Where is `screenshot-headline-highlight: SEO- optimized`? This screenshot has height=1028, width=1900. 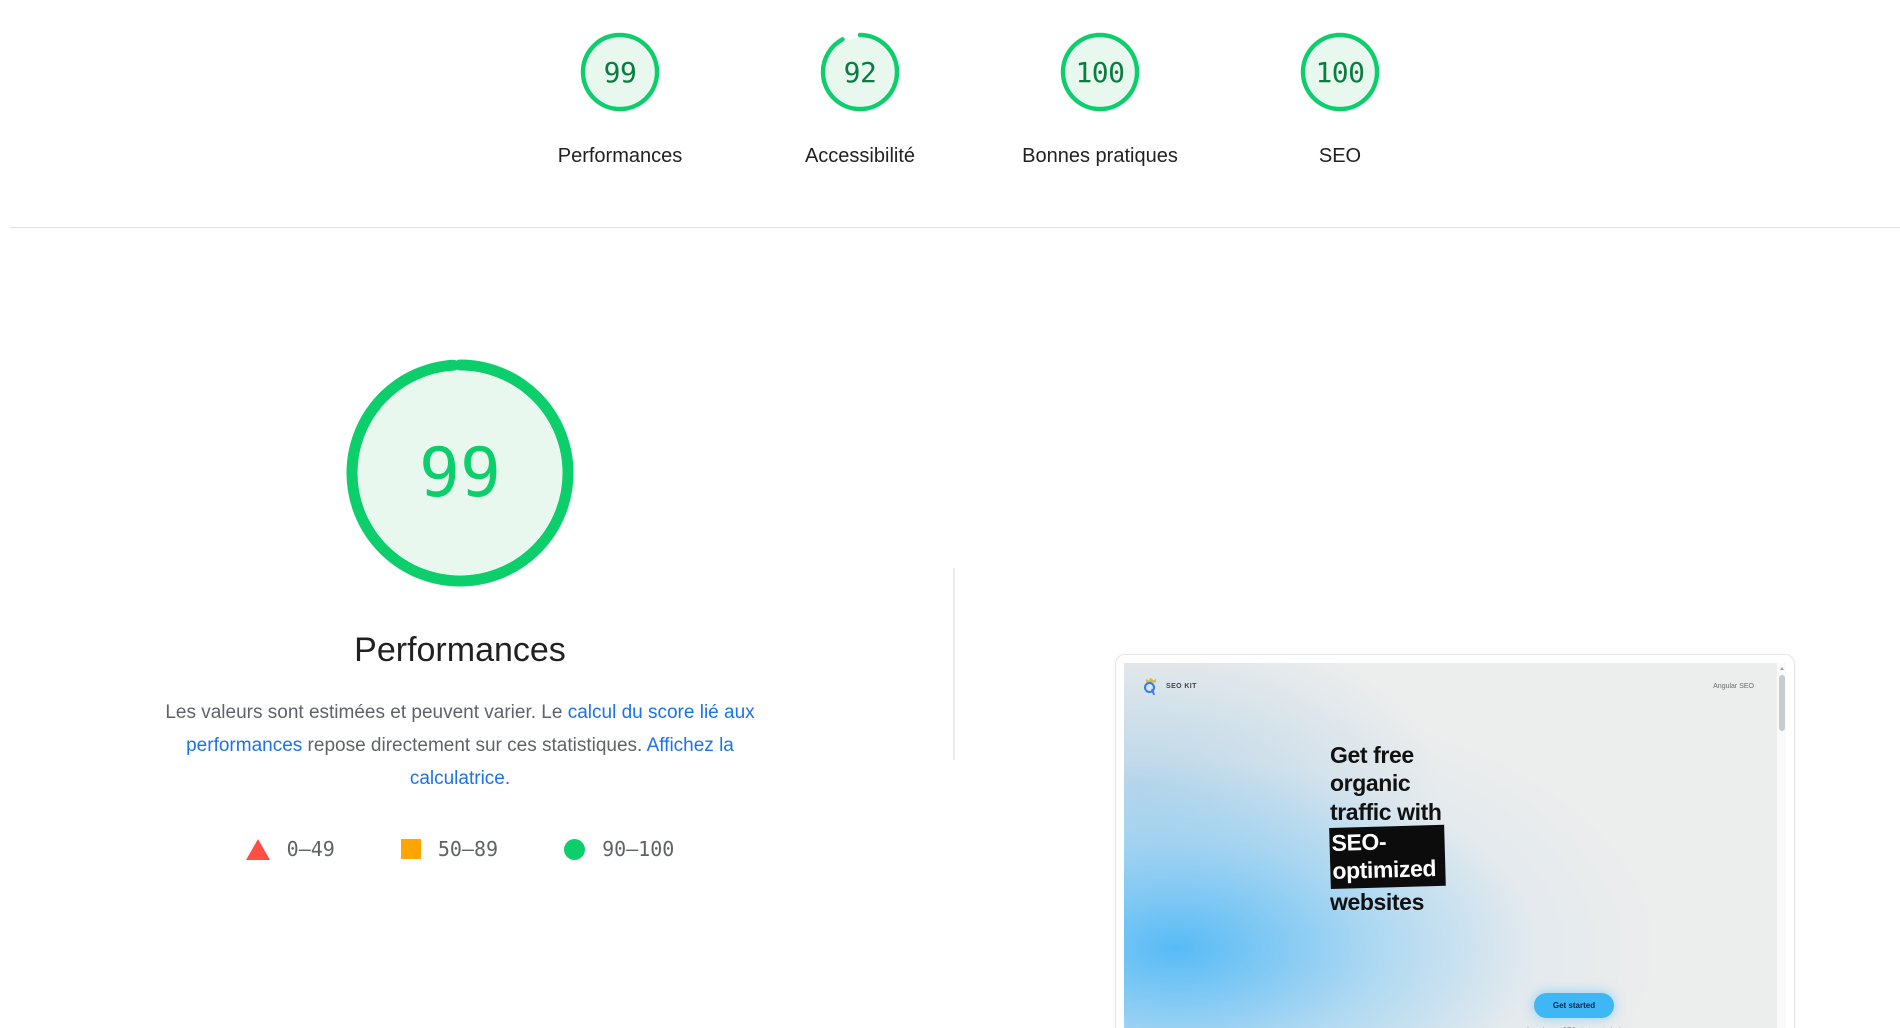
screenshot-headline-highlight: SEO- optimized is located at coordinates (1387, 856).